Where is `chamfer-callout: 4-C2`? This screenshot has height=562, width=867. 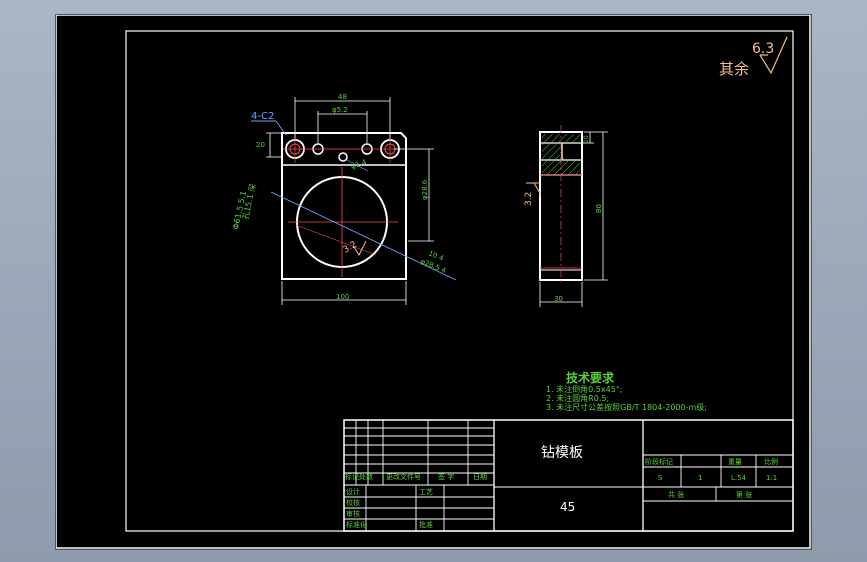 chamfer-callout: 4-C2 is located at coordinates (269, 123).